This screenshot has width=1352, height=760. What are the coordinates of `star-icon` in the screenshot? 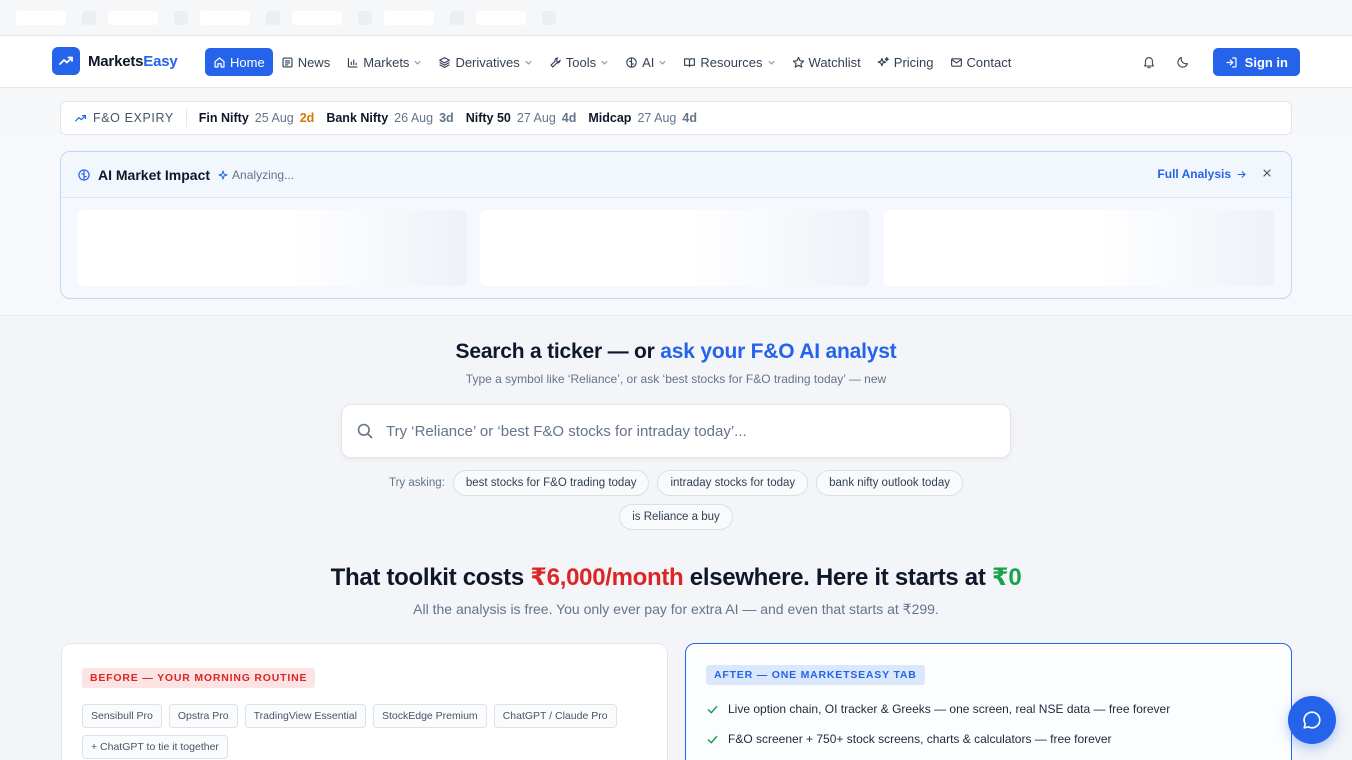 It's located at (798, 62).